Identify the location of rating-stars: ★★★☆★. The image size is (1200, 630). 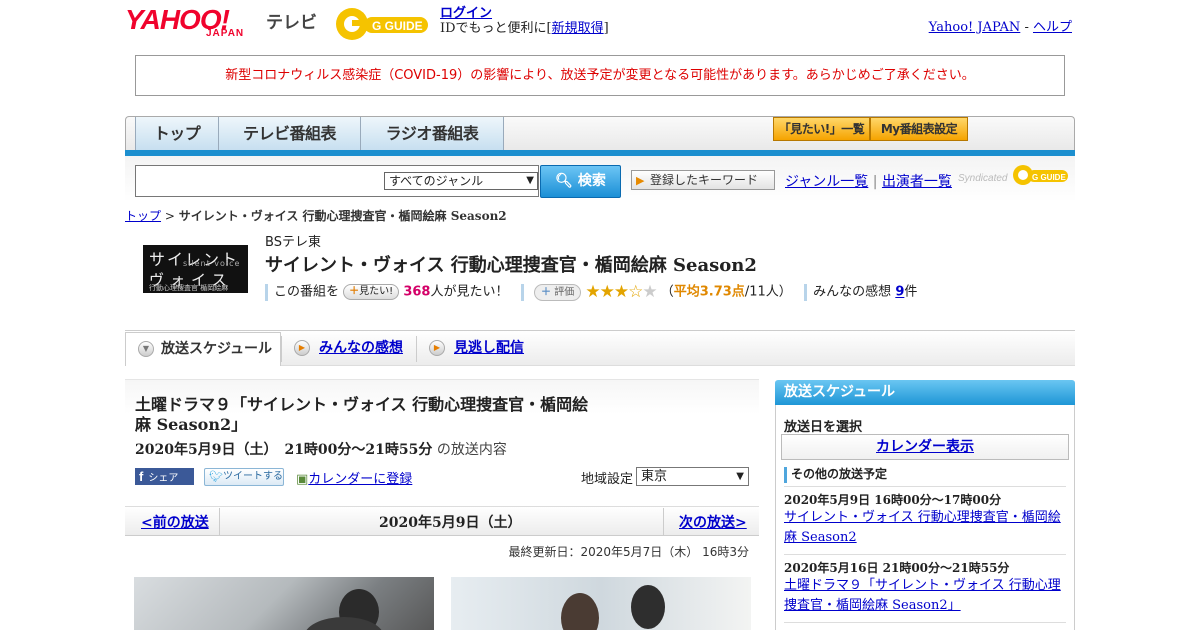
(621, 292).